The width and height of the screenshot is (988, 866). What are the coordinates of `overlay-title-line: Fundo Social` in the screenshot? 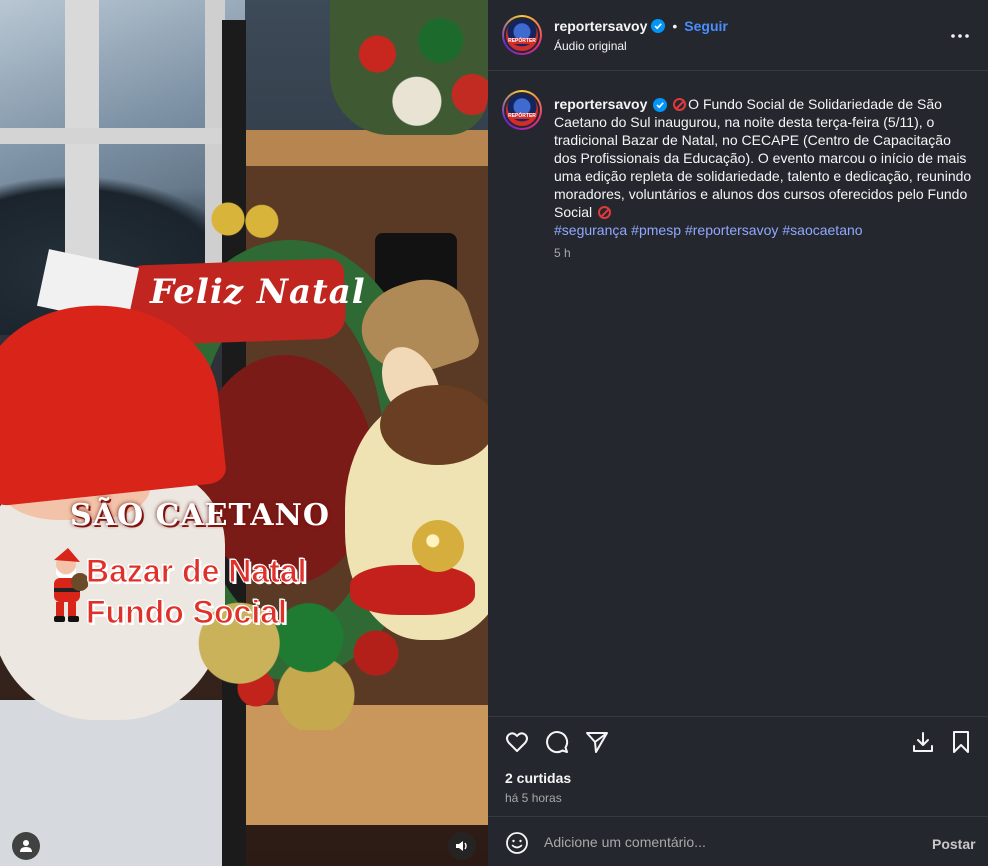 It's located at (187, 612).